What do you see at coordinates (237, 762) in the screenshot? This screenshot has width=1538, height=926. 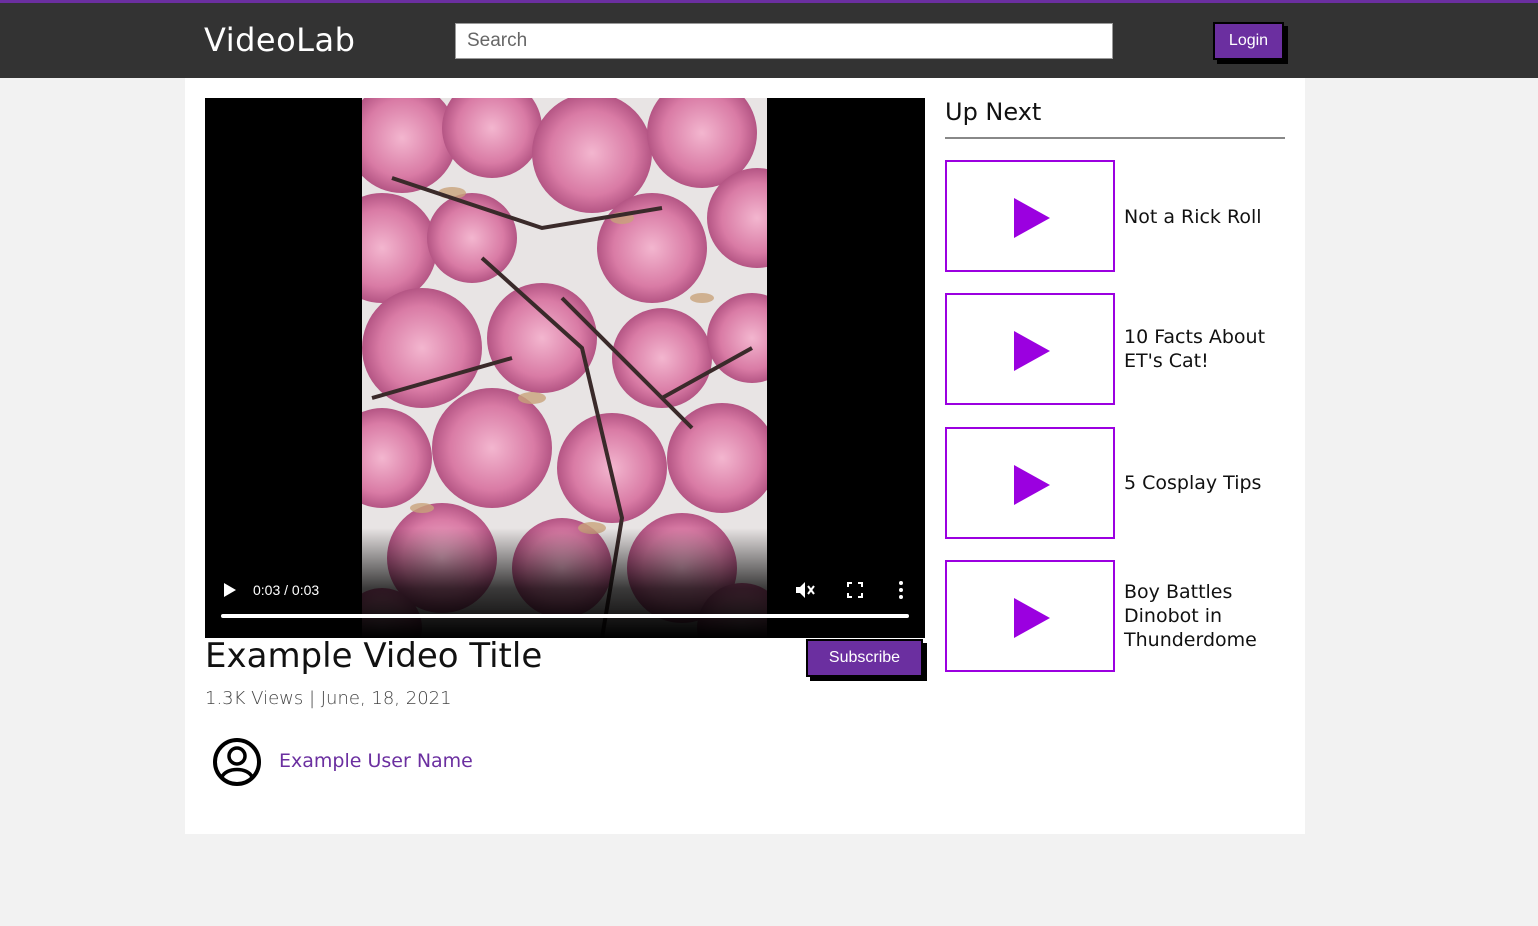 I see `user-avatar-icon` at bounding box center [237, 762].